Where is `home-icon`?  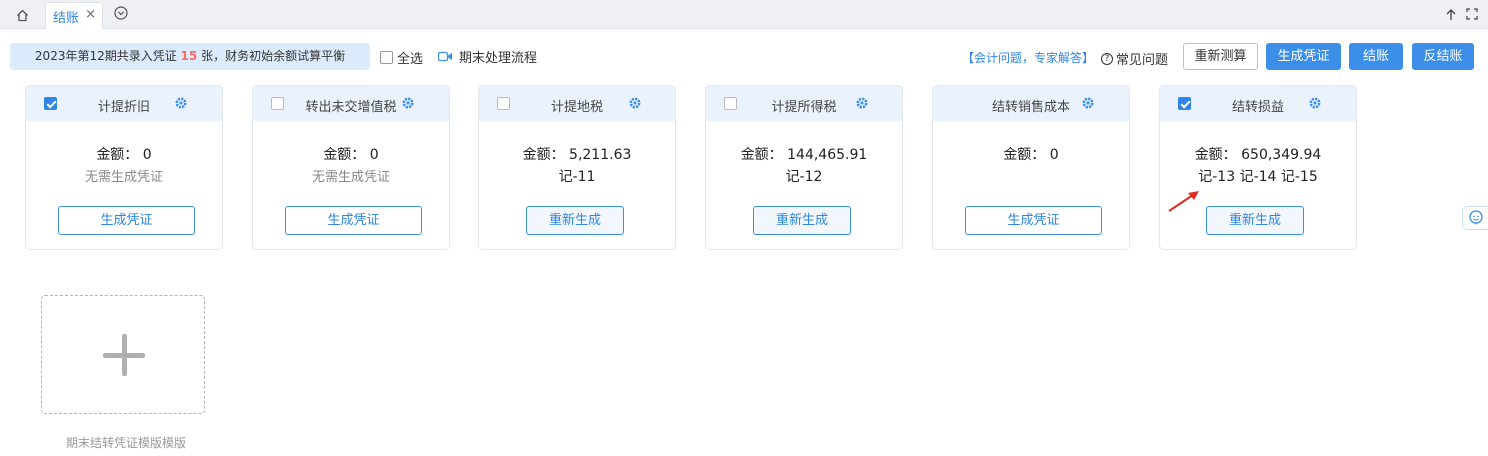 home-icon is located at coordinates (22, 15).